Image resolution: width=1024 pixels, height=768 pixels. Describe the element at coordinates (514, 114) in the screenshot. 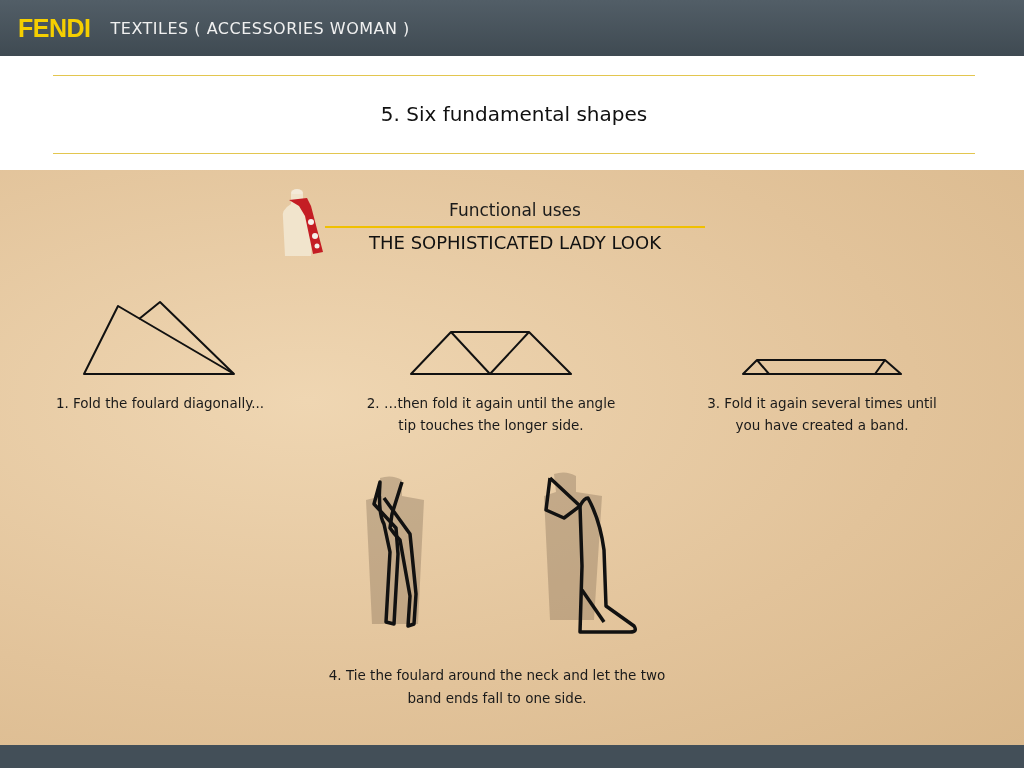

I see `page-title: 5. Six fundamental shapes` at that location.